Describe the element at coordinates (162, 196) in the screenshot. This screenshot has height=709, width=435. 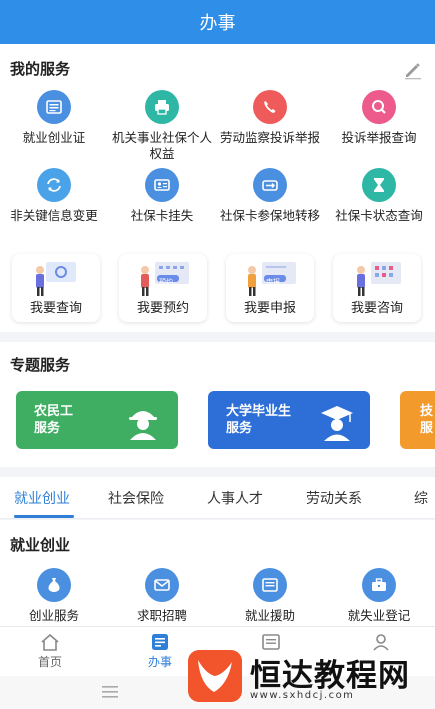
I see `service-card-loss: 社保卡挂失` at that location.